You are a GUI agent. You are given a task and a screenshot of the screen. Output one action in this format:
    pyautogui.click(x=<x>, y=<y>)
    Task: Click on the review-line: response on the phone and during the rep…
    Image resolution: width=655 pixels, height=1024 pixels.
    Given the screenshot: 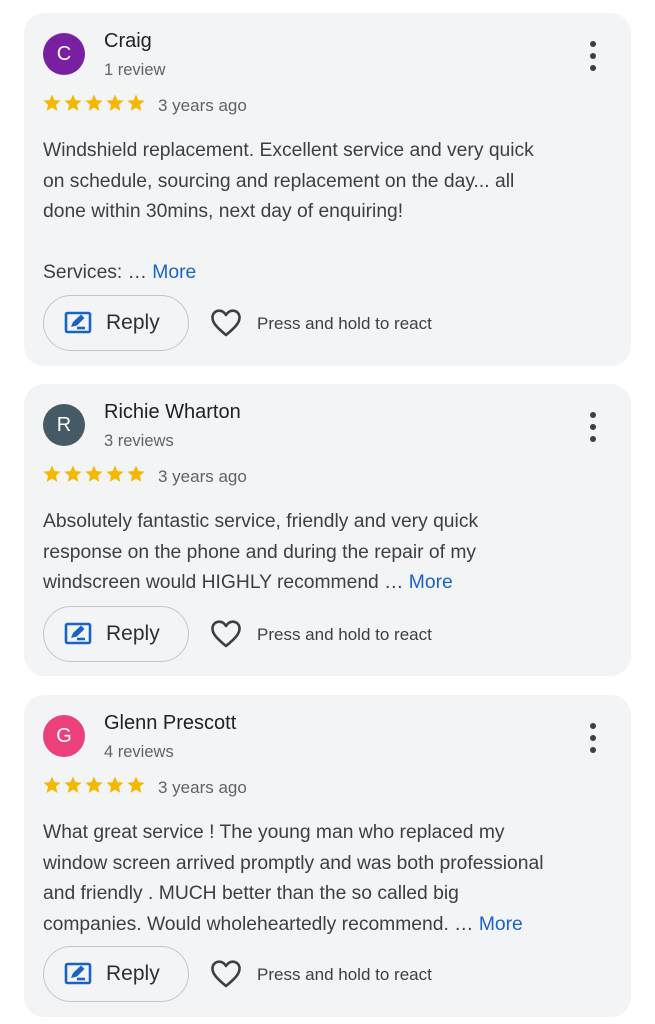 What is the action you would take?
    pyautogui.click(x=260, y=552)
    